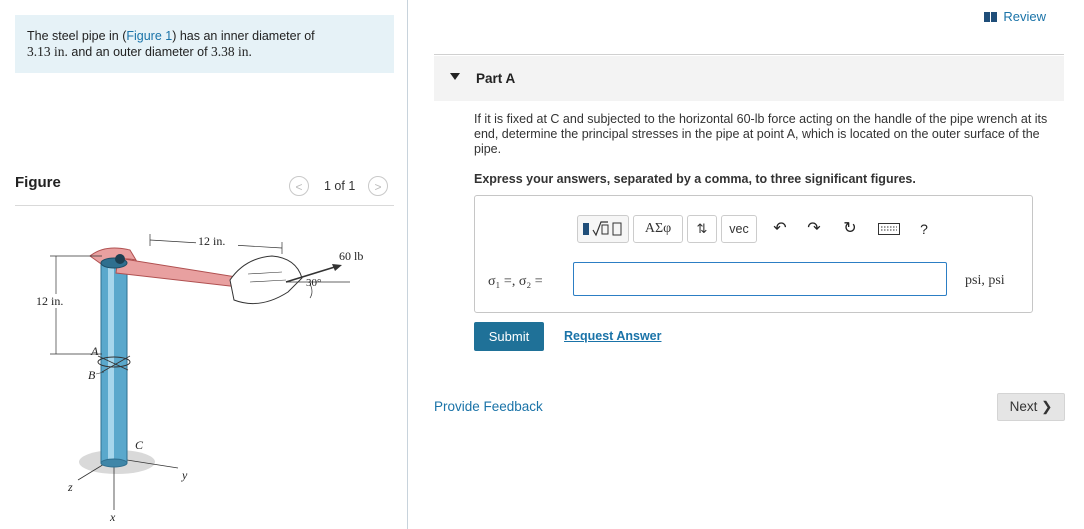 The height and width of the screenshot is (529, 1084). I want to click on figure-prev-button: <, so click(299, 186).